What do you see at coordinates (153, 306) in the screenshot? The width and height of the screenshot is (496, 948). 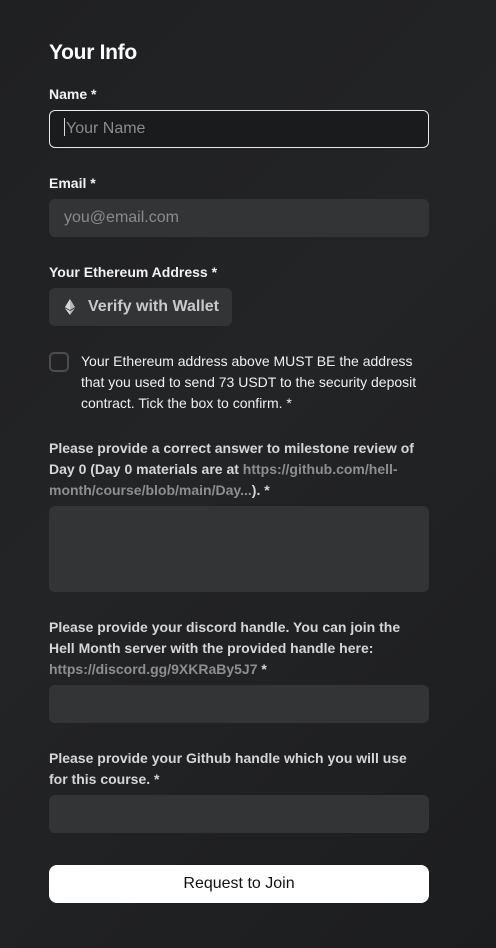 I see `verify-wallet-label: Verify with Wallet` at bounding box center [153, 306].